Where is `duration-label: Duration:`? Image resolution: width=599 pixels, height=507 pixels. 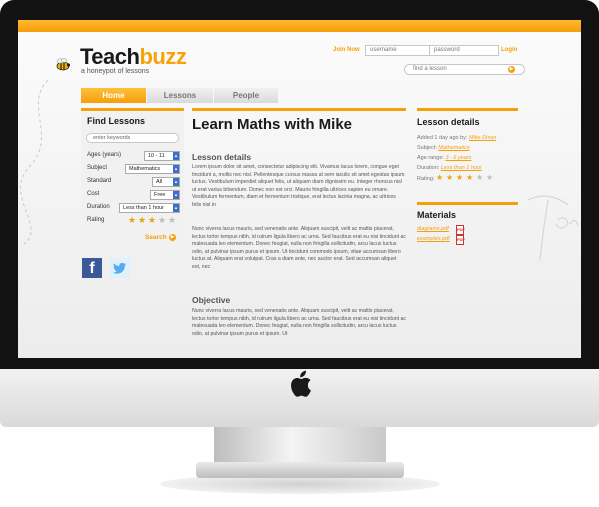
duration-label: Duration: is located at coordinates (428, 168).